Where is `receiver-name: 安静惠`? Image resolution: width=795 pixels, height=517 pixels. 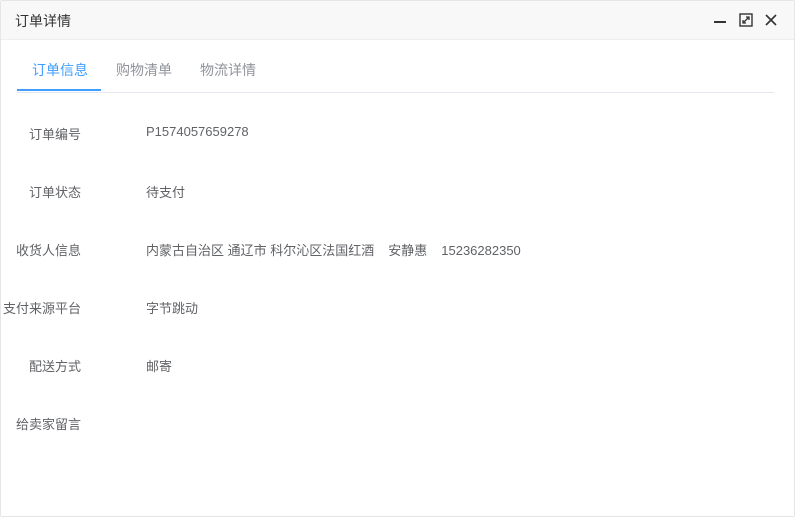
receiver-name: 安静惠 is located at coordinates (408, 250).